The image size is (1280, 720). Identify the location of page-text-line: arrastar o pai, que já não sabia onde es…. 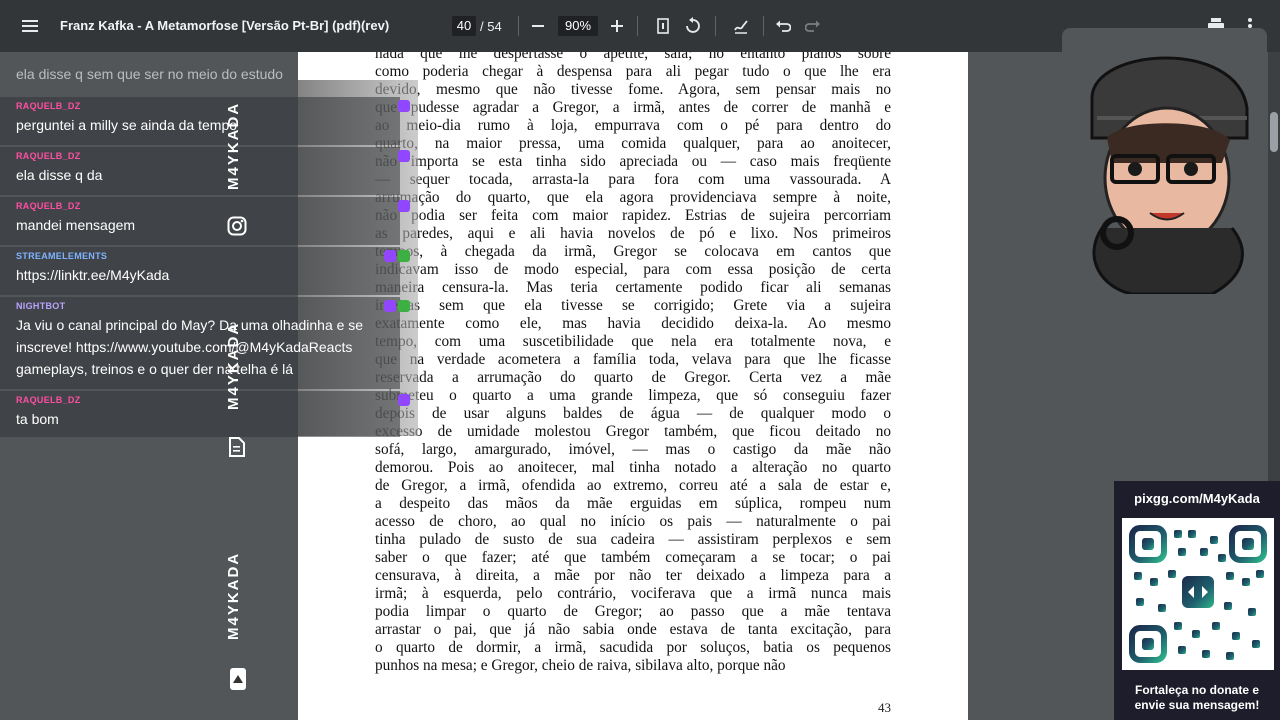
(633, 629).